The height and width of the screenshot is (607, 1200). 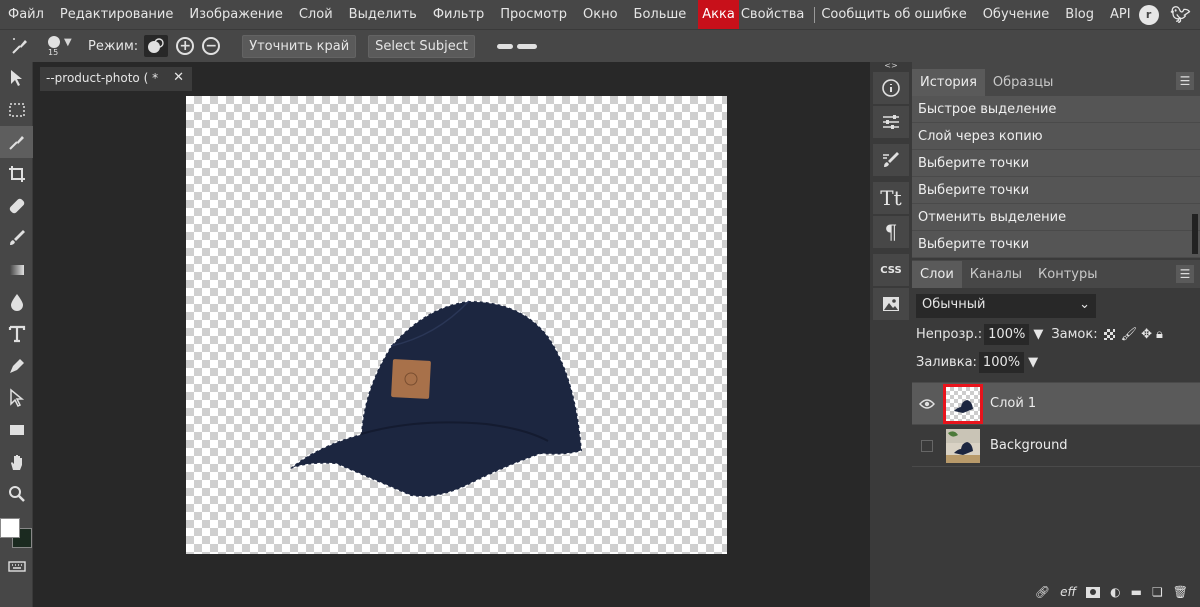 What do you see at coordinates (421, 46) in the screenshot?
I see `select-subject-button: Select Subject` at bounding box center [421, 46].